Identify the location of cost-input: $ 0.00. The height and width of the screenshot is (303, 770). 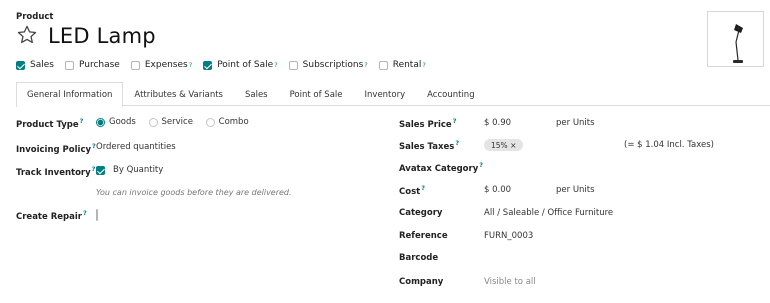
(497, 190).